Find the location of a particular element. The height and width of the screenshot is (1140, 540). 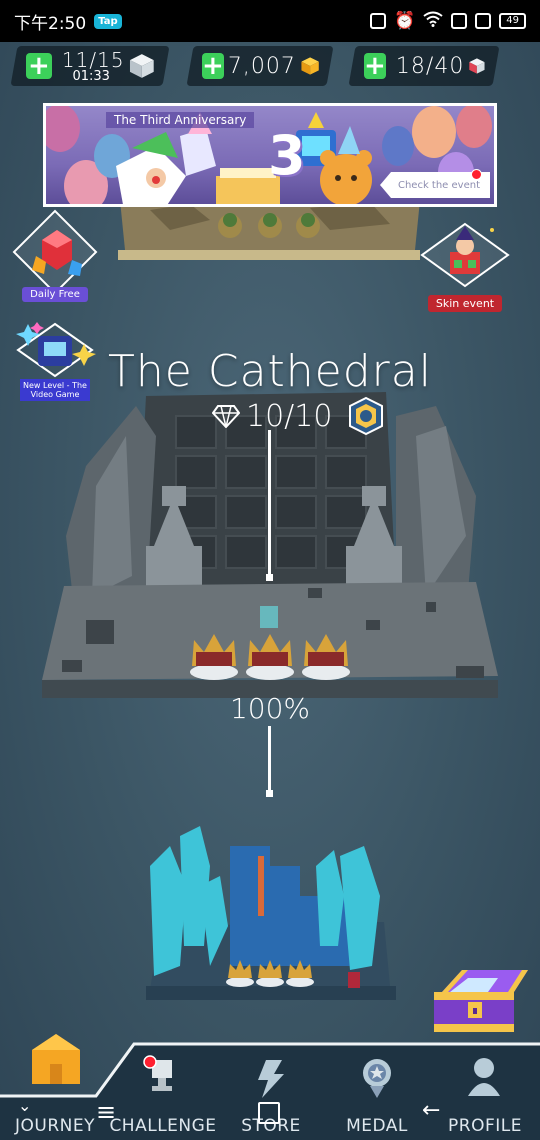

nav-journey: JOURNEY is located at coordinates (55, 1087).